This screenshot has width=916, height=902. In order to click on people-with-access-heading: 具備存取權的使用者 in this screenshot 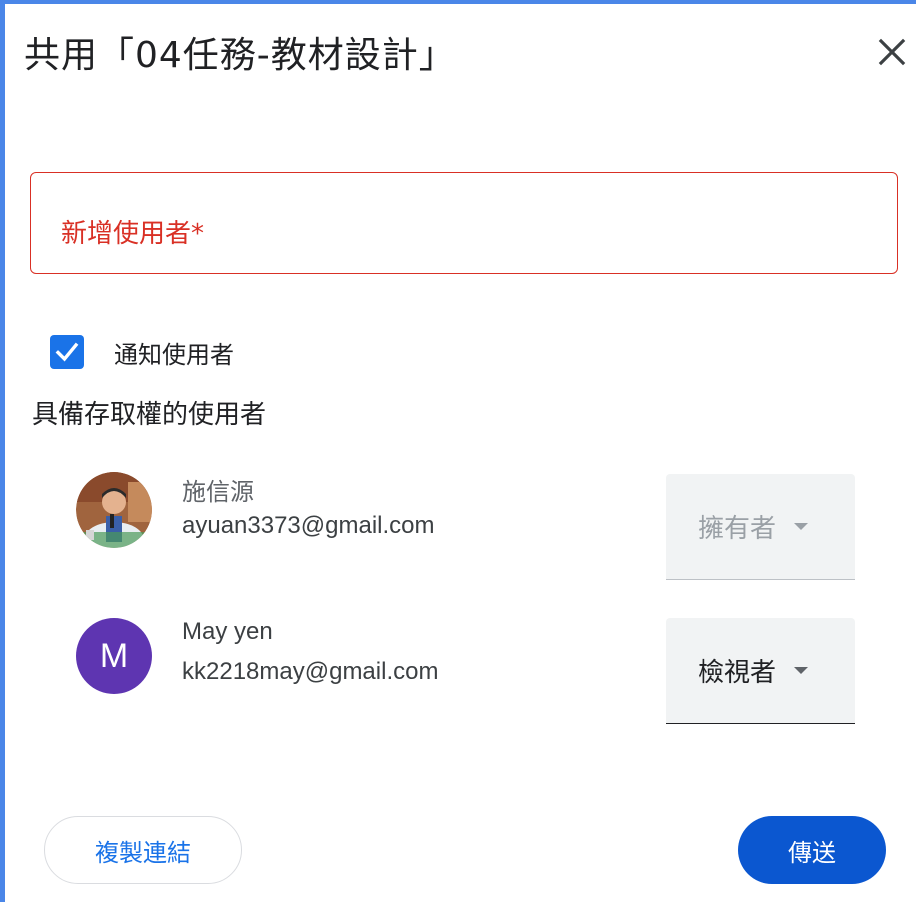, I will do `click(149, 415)`.